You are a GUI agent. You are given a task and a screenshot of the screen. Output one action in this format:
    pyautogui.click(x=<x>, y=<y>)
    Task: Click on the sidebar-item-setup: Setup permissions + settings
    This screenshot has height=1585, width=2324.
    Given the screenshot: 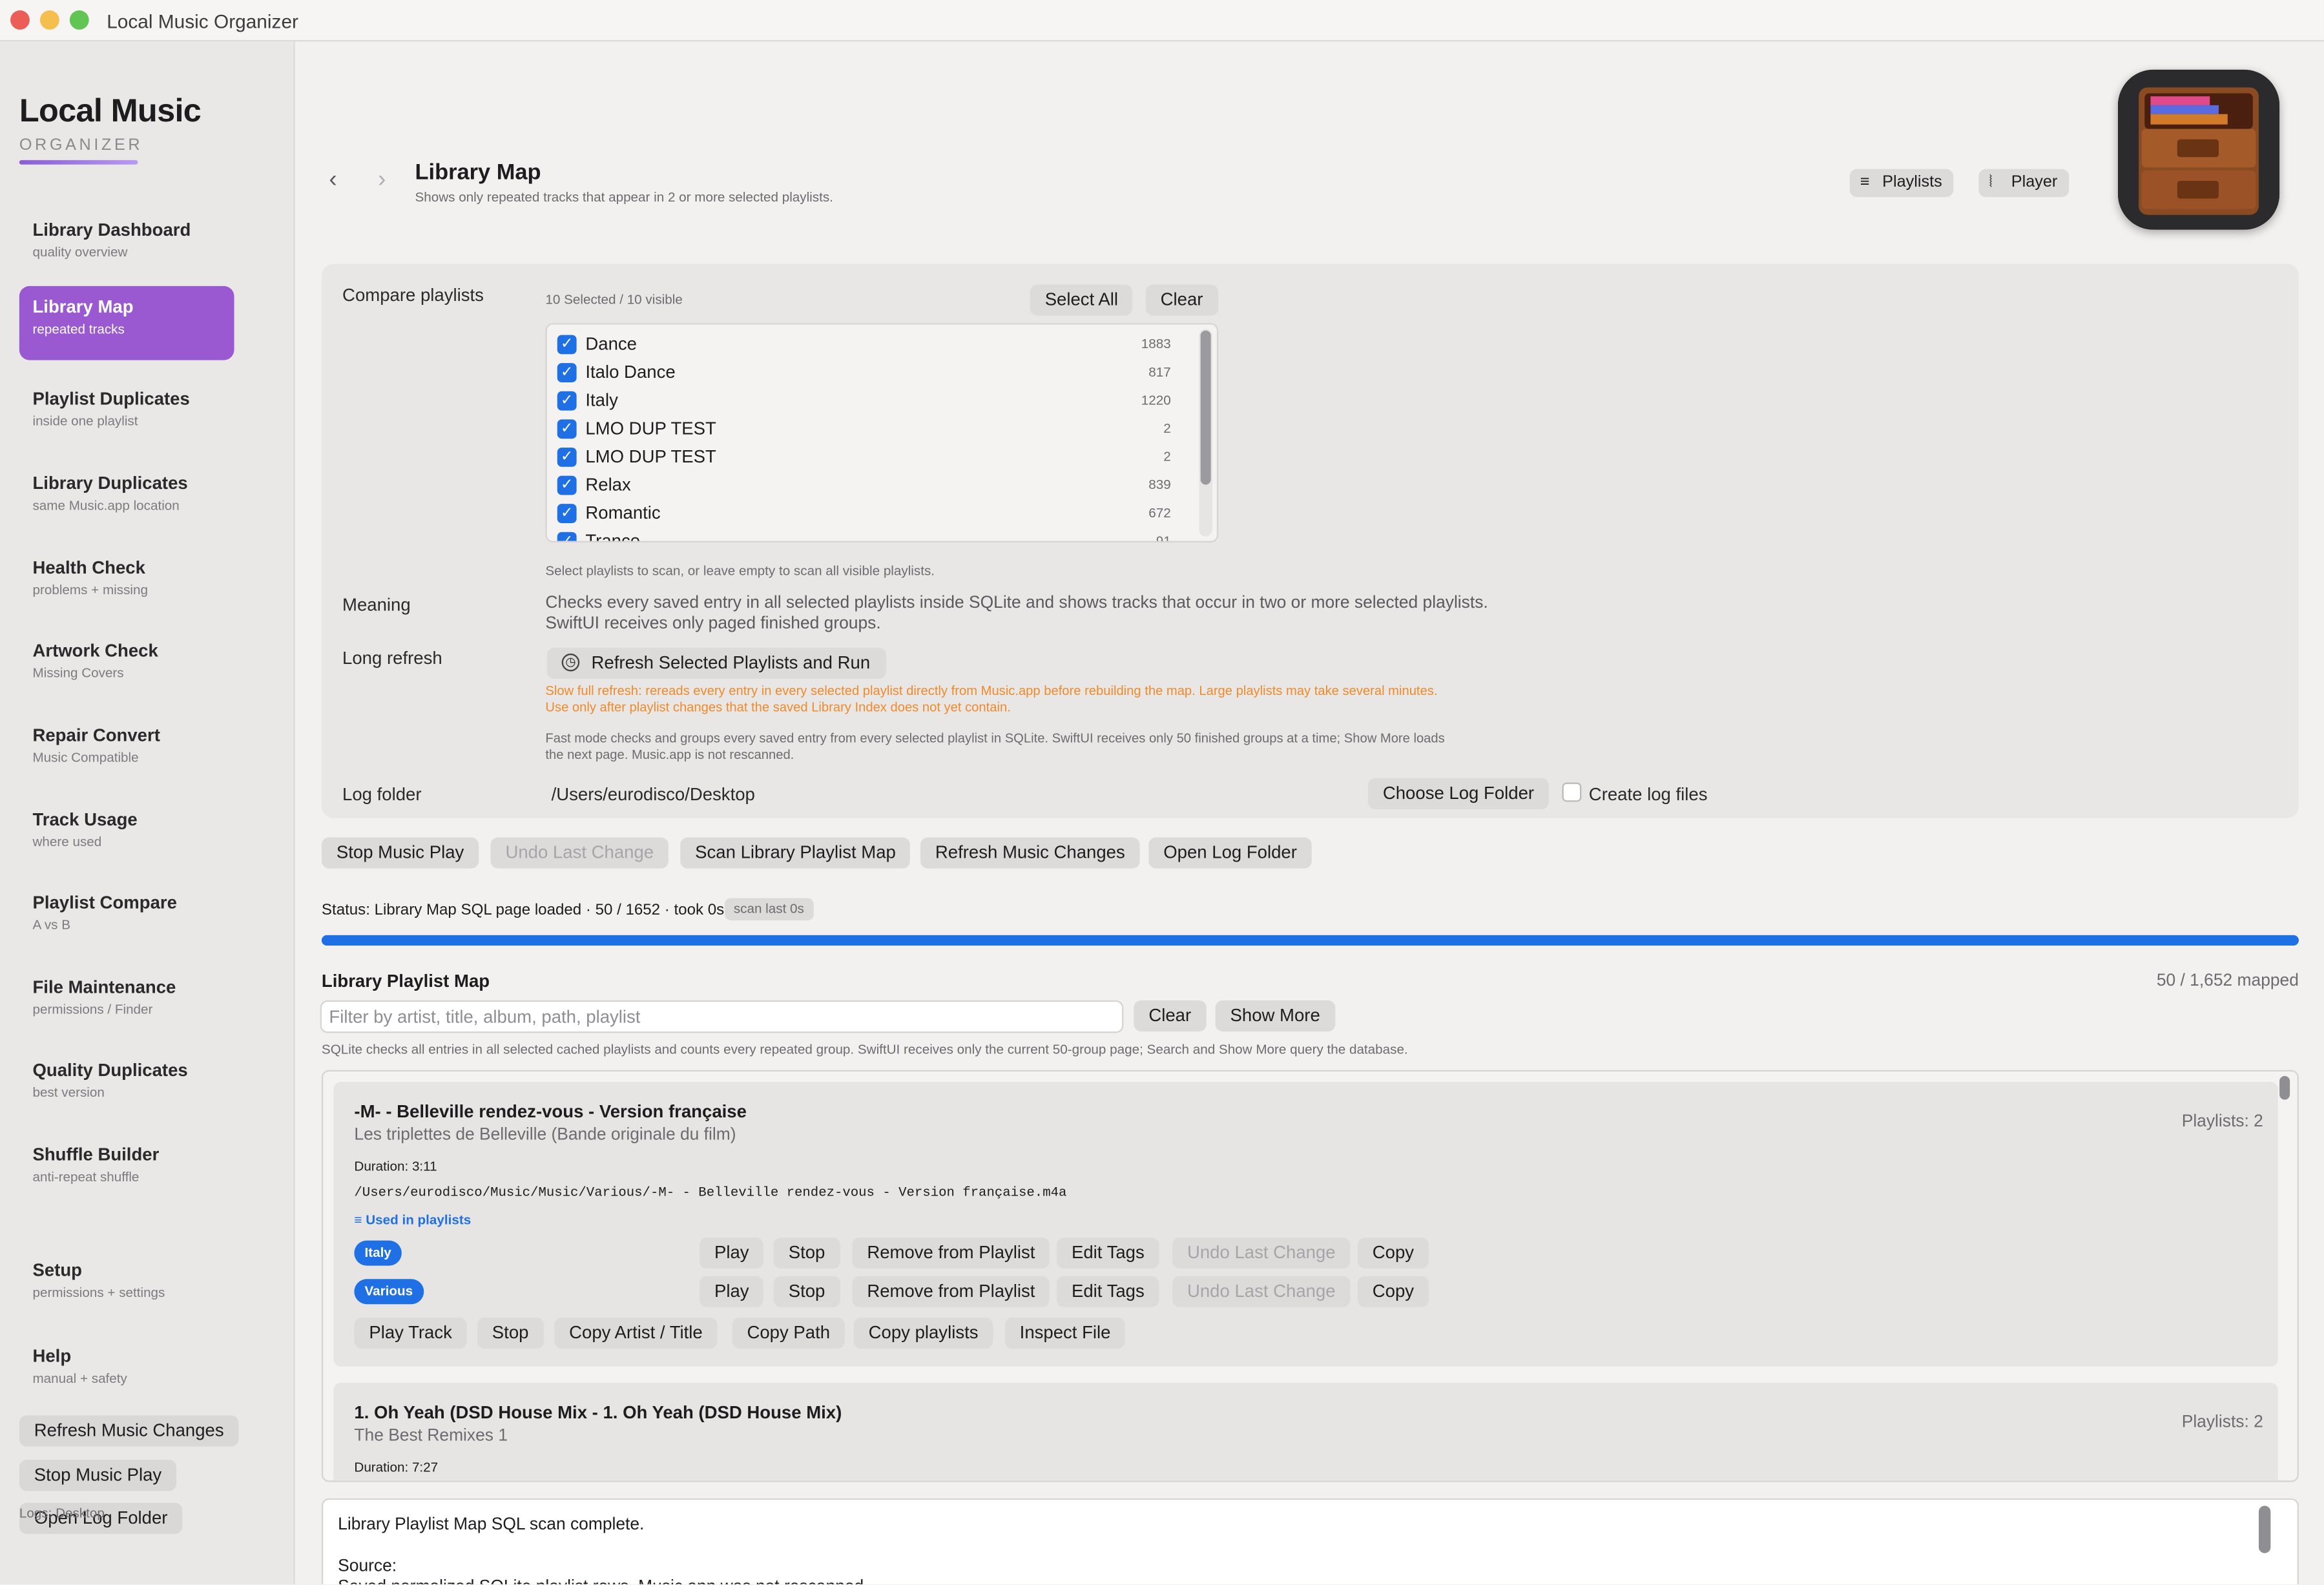 What is the action you would take?
    pyautogui.click(x=126, y=1286)
    